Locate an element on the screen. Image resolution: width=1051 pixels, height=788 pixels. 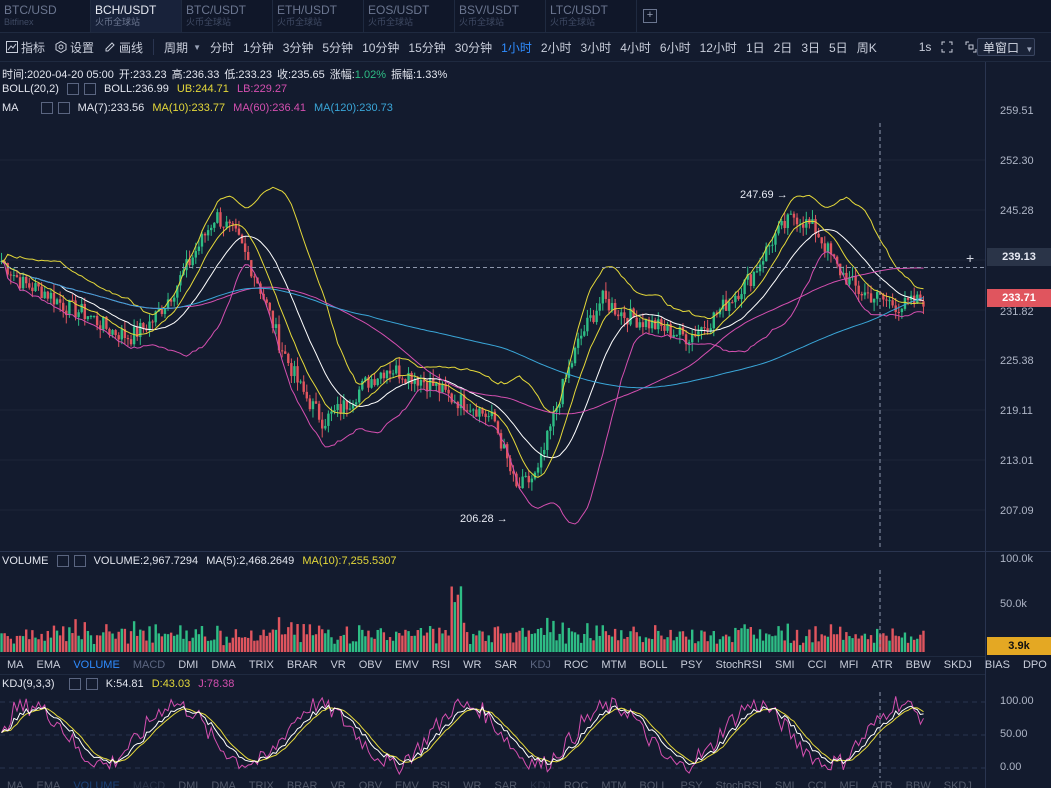
period-option: 15分钟 is located at coordinates (426, 47).